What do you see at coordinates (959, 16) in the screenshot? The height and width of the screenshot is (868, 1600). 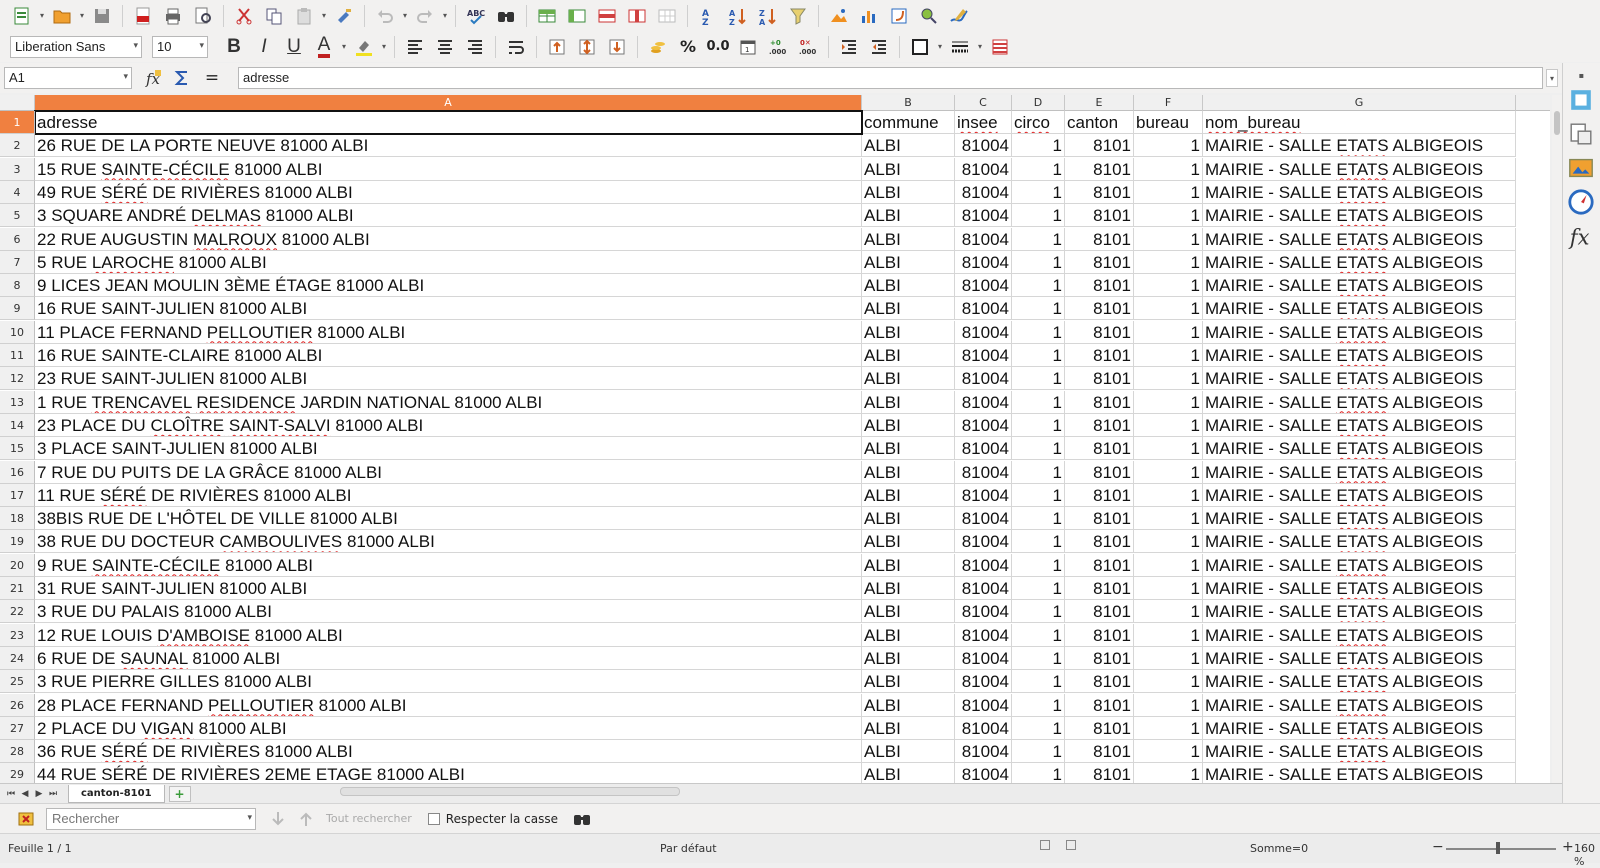 I see `draw-icon` at bounding box center [959, 16].